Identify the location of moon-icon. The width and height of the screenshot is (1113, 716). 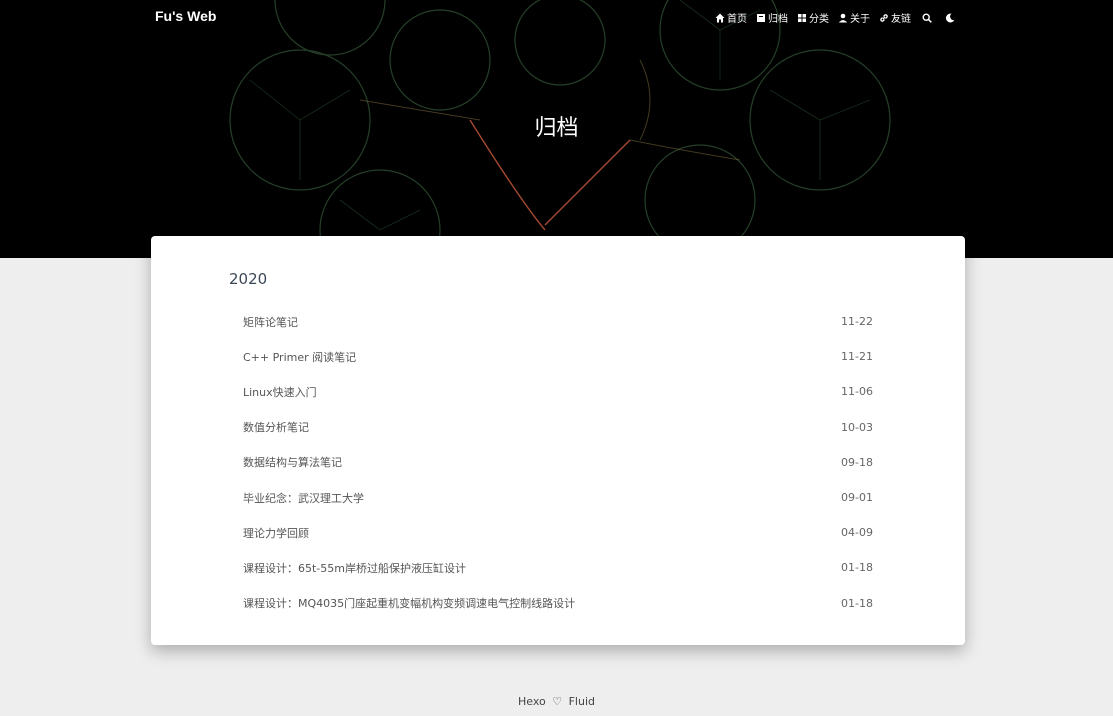
(950, 17).